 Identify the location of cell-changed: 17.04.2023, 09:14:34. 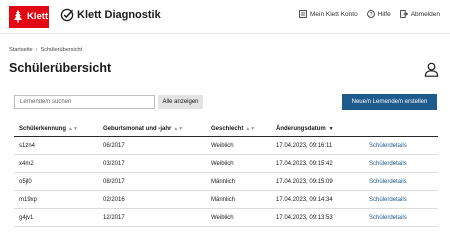
(304, 199).